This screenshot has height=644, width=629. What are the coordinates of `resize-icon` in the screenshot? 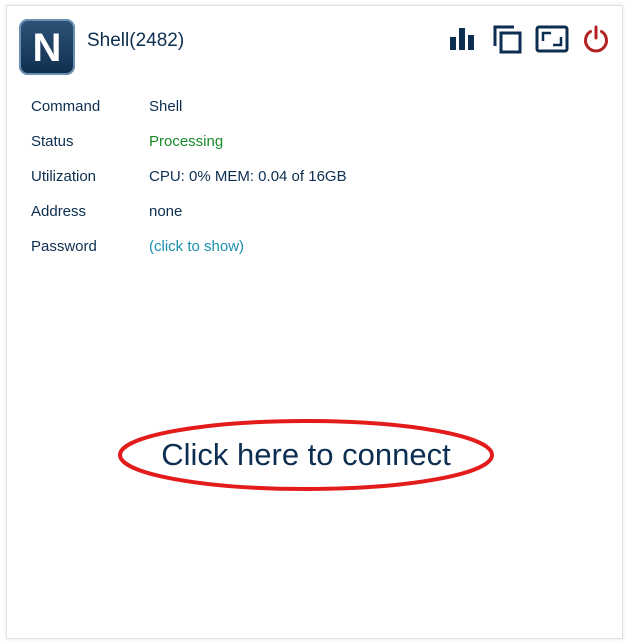 It's located at (552, 39).